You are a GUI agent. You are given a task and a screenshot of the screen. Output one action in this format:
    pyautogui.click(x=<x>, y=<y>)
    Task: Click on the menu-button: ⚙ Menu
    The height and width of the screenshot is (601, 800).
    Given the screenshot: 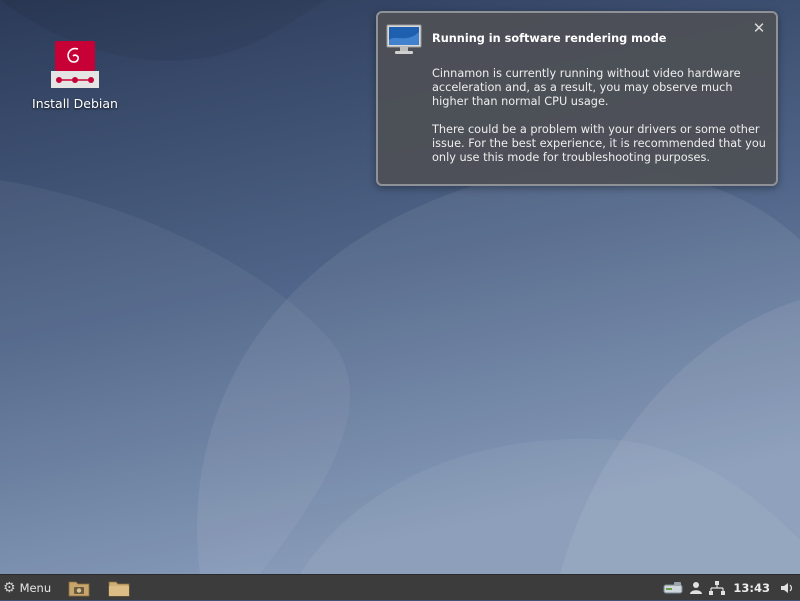 What is the action you would take?
    pyautogui.click(x=28, y=588)
    